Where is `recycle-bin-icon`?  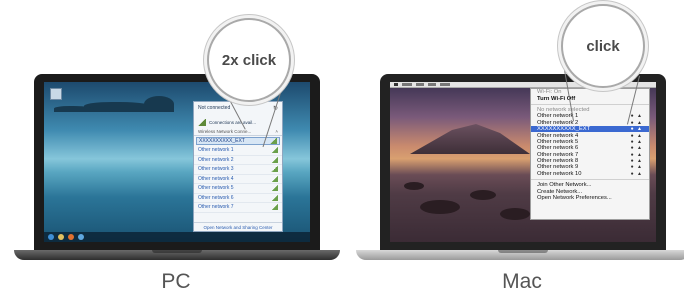 recycle-bin-icon is located at coordinates (56, 94).